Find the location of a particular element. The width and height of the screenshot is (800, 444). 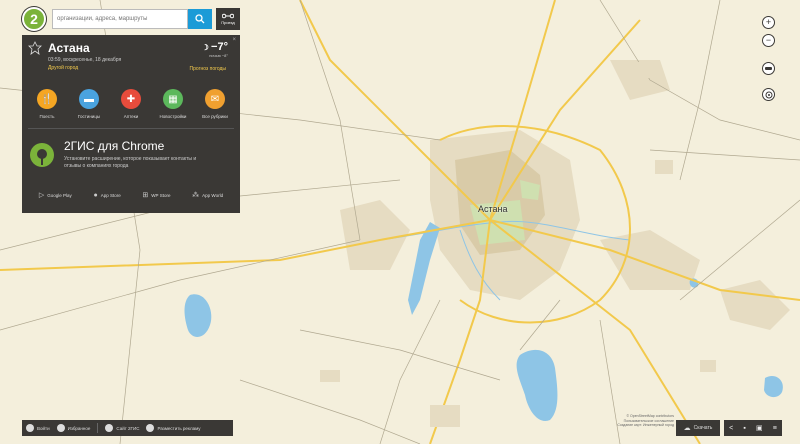

play-icon: ▷ is located at coordinates (41, 195).